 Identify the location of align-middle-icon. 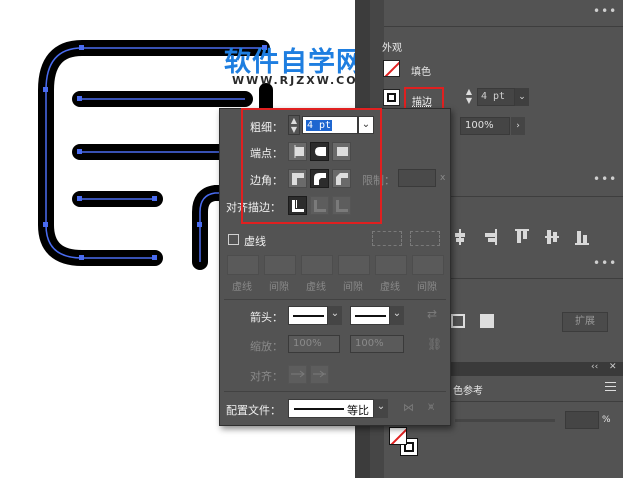
(552, 237).